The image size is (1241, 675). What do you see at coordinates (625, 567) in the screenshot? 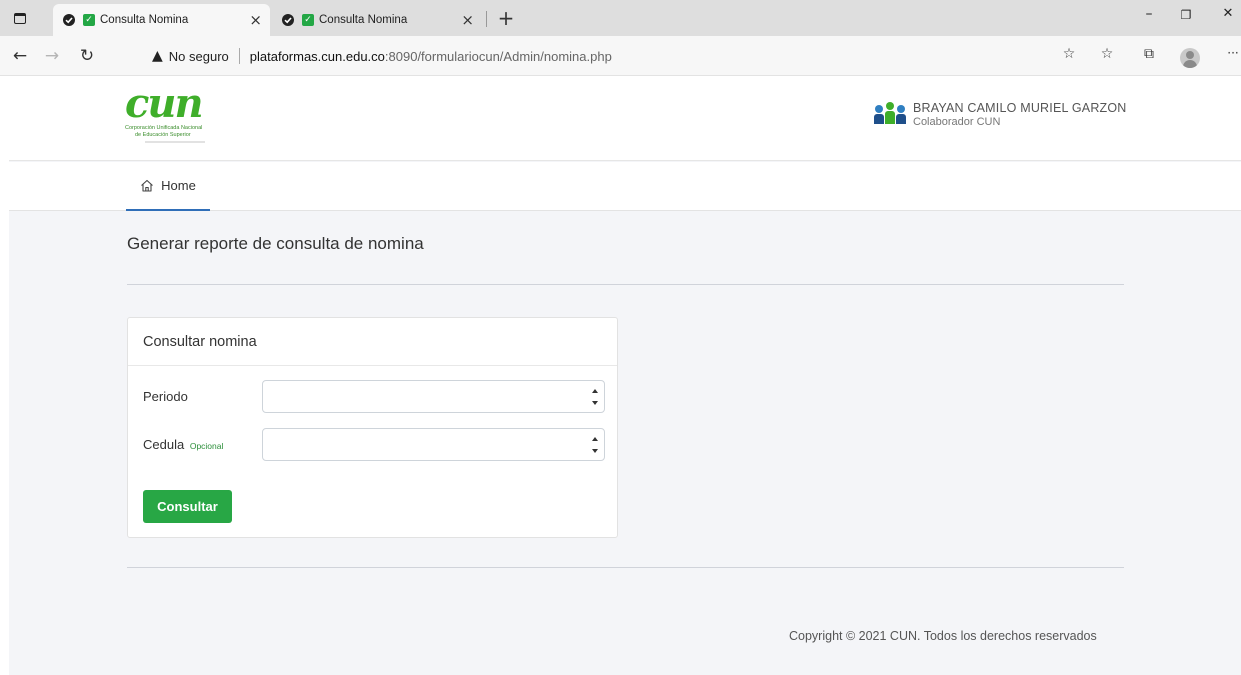
I see `divider-bottom` at bounding box center [625, 567].